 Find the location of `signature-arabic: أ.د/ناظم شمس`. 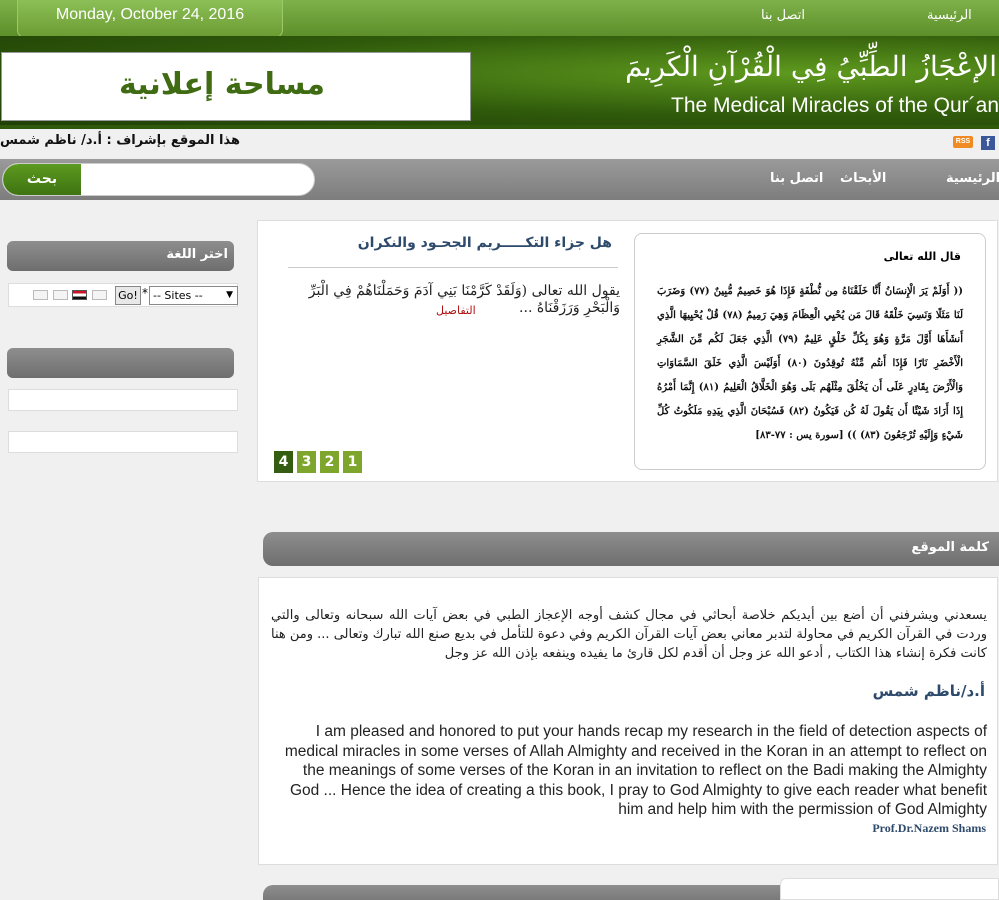

signature-arabic: أ.د/ناظم شمس is located at coordinates (928, 691).